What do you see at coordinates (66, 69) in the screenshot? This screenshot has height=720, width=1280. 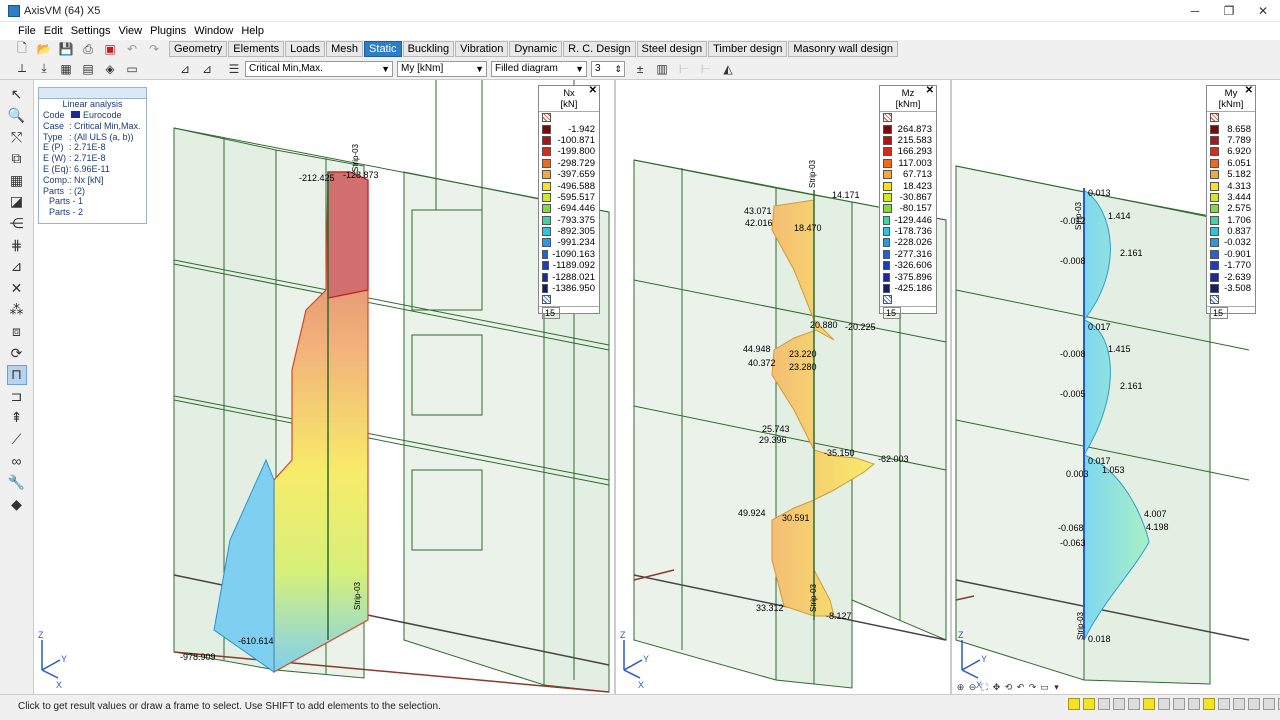 I see `table-browser-icon: ▦` at bounding box center [66, 69].